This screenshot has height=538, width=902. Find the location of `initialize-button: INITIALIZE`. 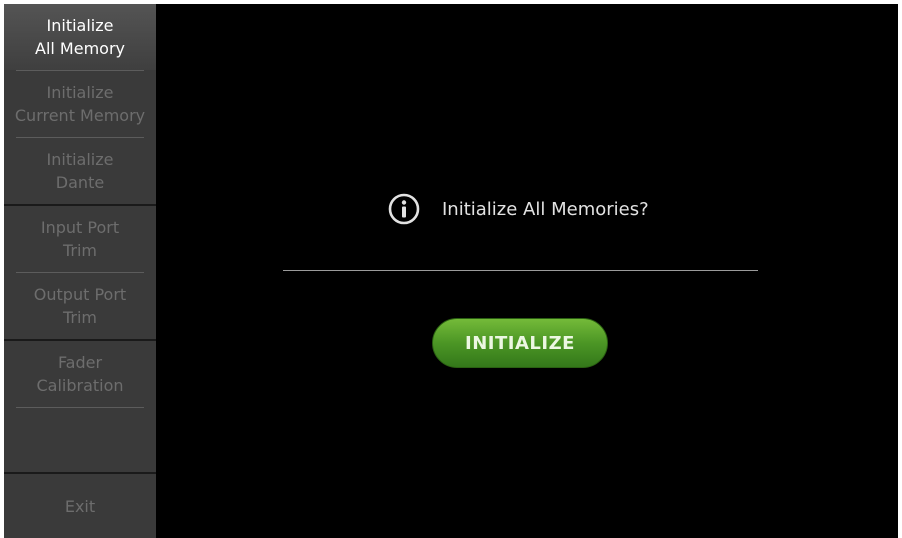

initialize-button: INITIALIZE is located at coordinates (520, 343).